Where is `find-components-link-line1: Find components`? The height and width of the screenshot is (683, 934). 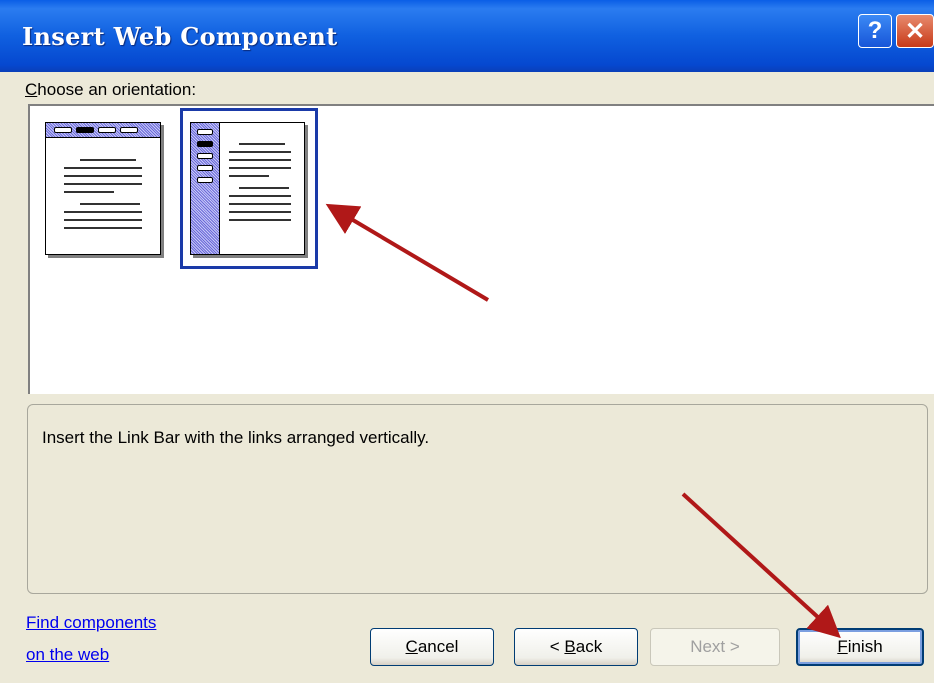 find-components-link-line1: Find components is located at coordinates (91, 623).